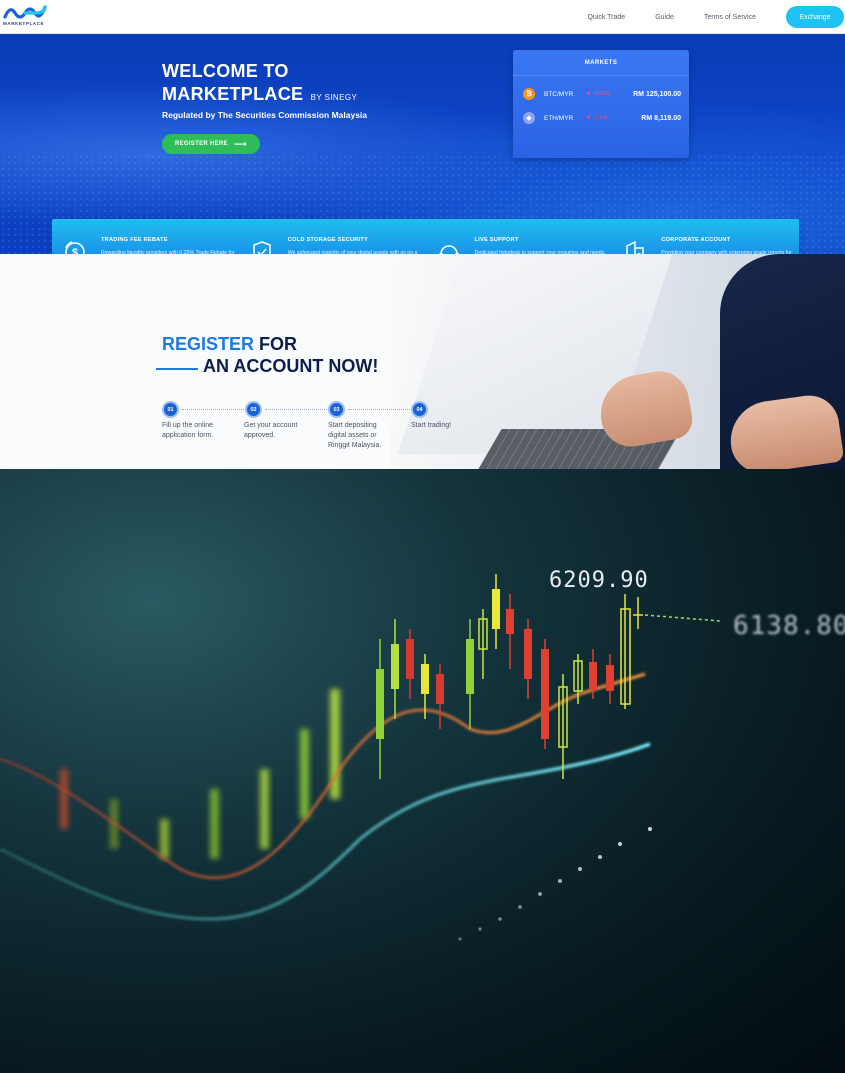 The width and height of the screenshot is (845, 1073). What do you see at coordinates (597, 118) in the screenshot?
I see `market-change: ▼ -1.7%` at bounding box center [597, 118].